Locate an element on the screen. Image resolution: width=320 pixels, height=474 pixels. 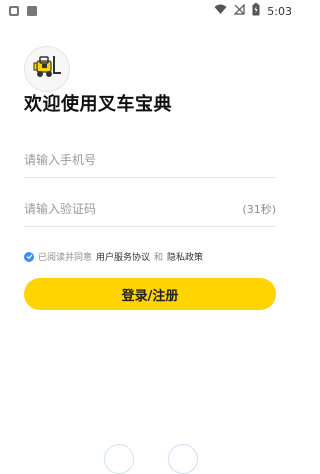
app-logo is located at coordinates (47, 69).